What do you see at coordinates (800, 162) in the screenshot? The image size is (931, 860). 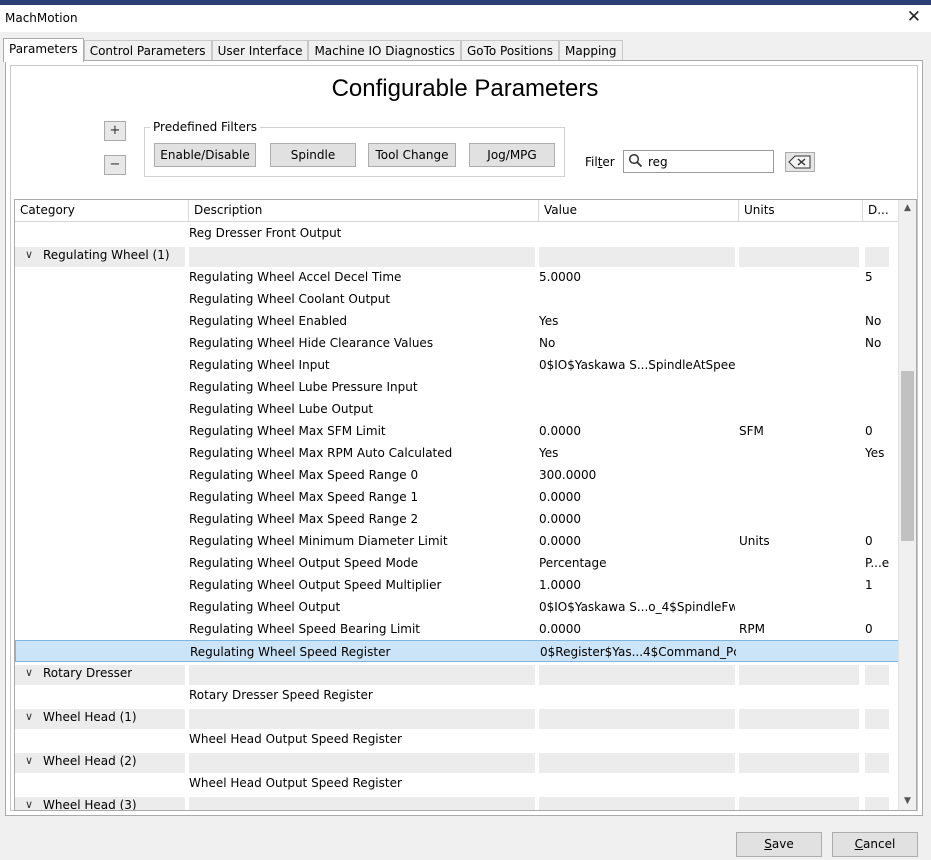 I see `clear-filter-button` at bounding box center [800, 162].